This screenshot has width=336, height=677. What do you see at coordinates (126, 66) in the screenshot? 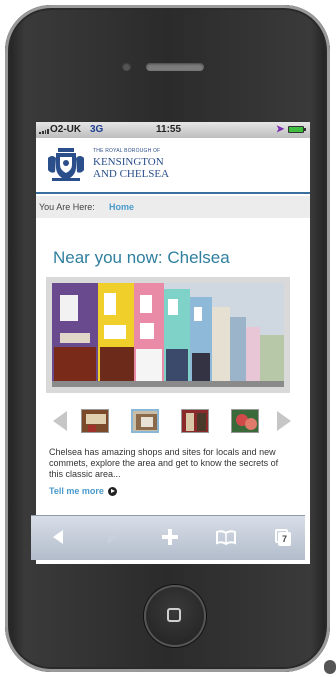
I see `camera-lens` at bounding box center [126, 66].